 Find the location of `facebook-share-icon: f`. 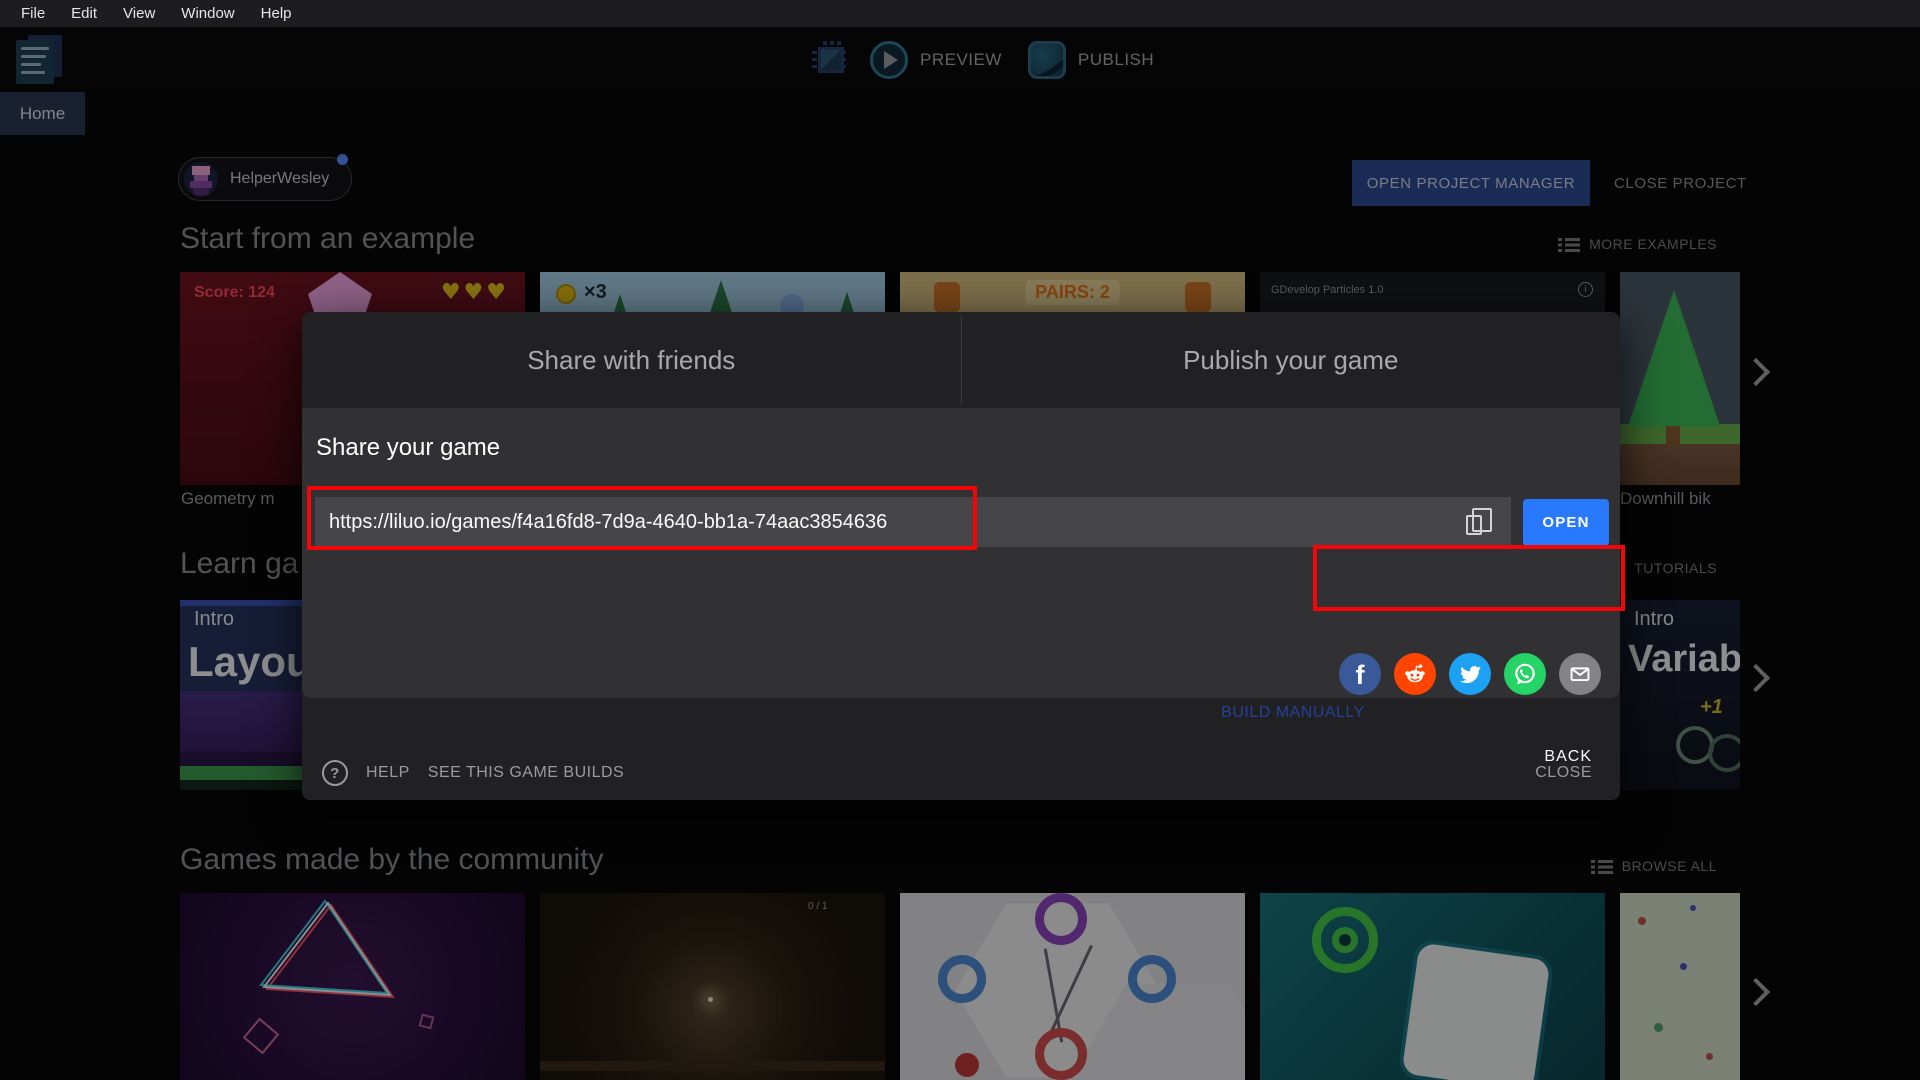

facebook-share-icon: f is located at coordinates (1360, 674).